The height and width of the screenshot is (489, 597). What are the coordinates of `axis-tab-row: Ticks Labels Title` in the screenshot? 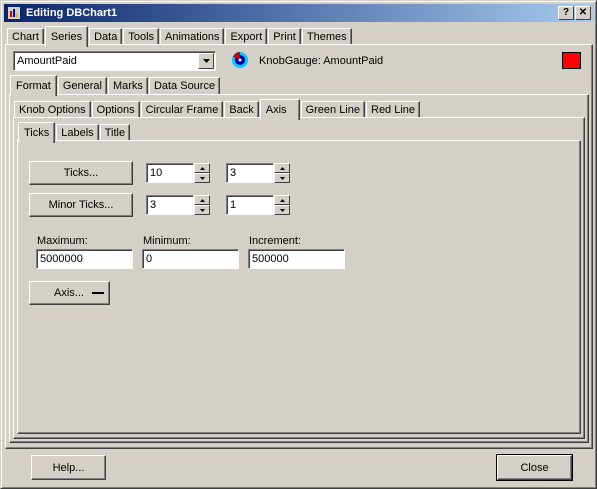 It's located at (74, 132).